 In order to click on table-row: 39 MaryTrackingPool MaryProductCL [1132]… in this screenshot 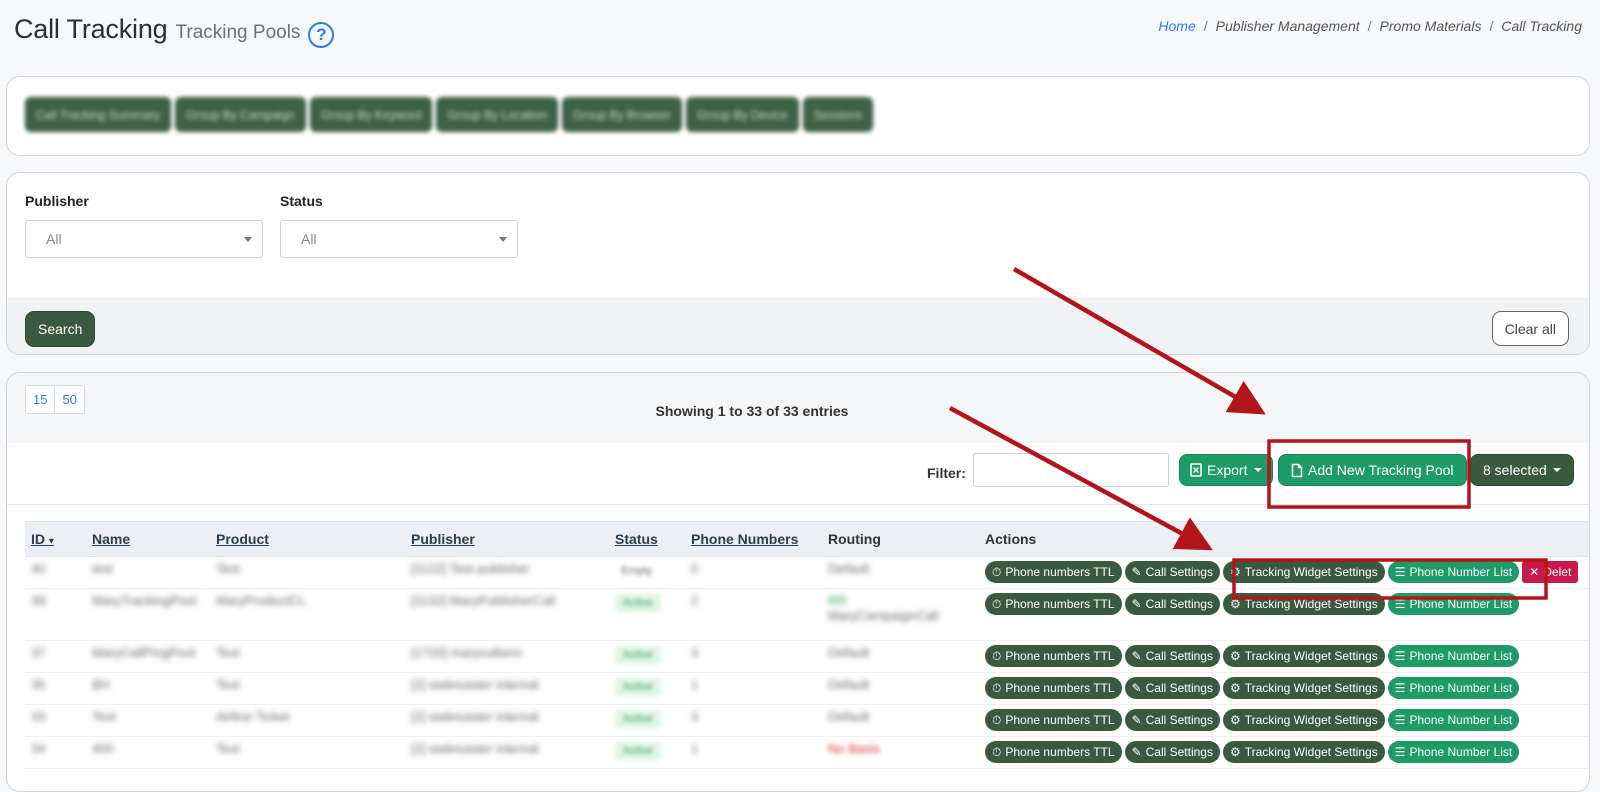, I will do `click(807, 614)`.